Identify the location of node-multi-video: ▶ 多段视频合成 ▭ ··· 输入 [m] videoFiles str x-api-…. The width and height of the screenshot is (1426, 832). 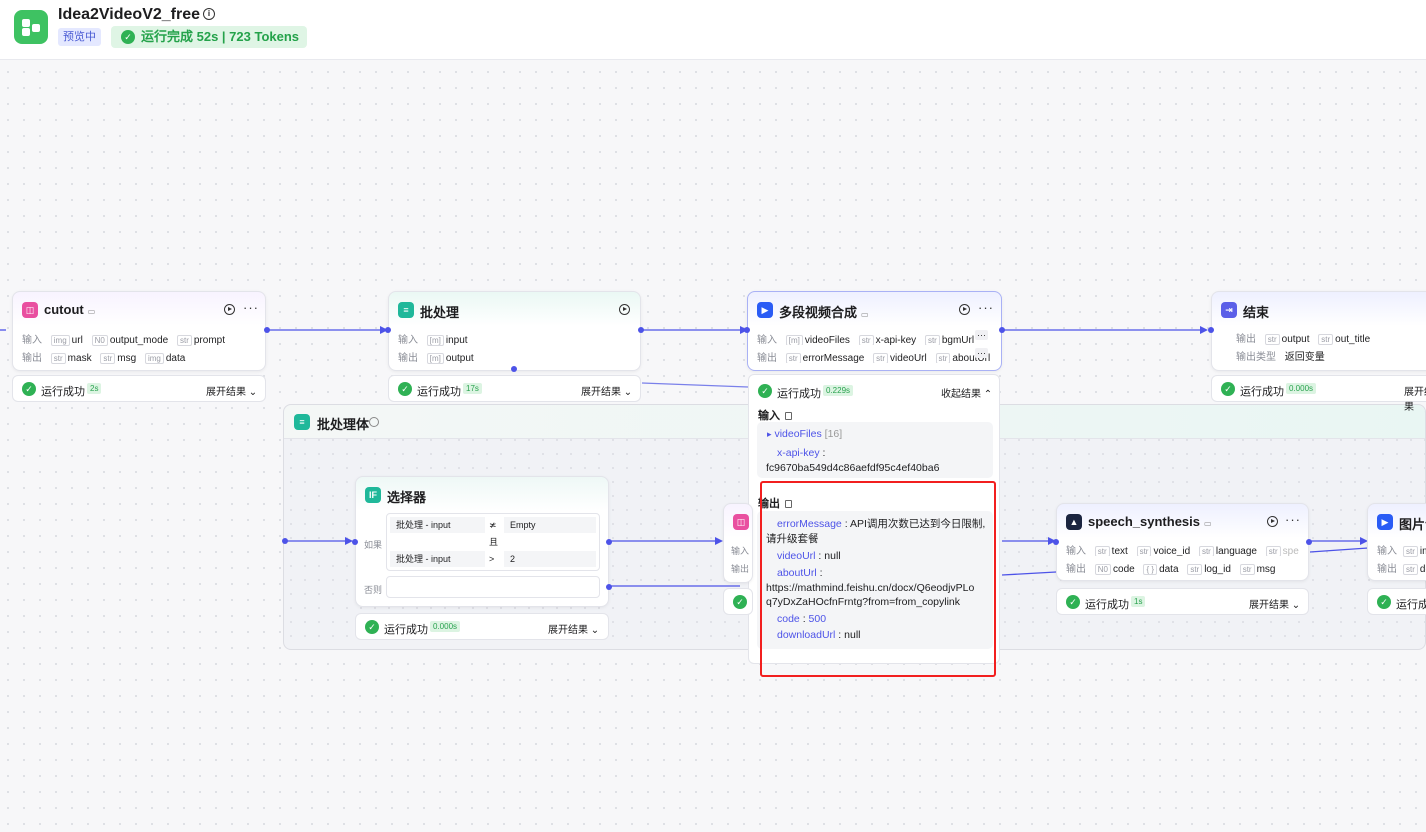
(874, 331).